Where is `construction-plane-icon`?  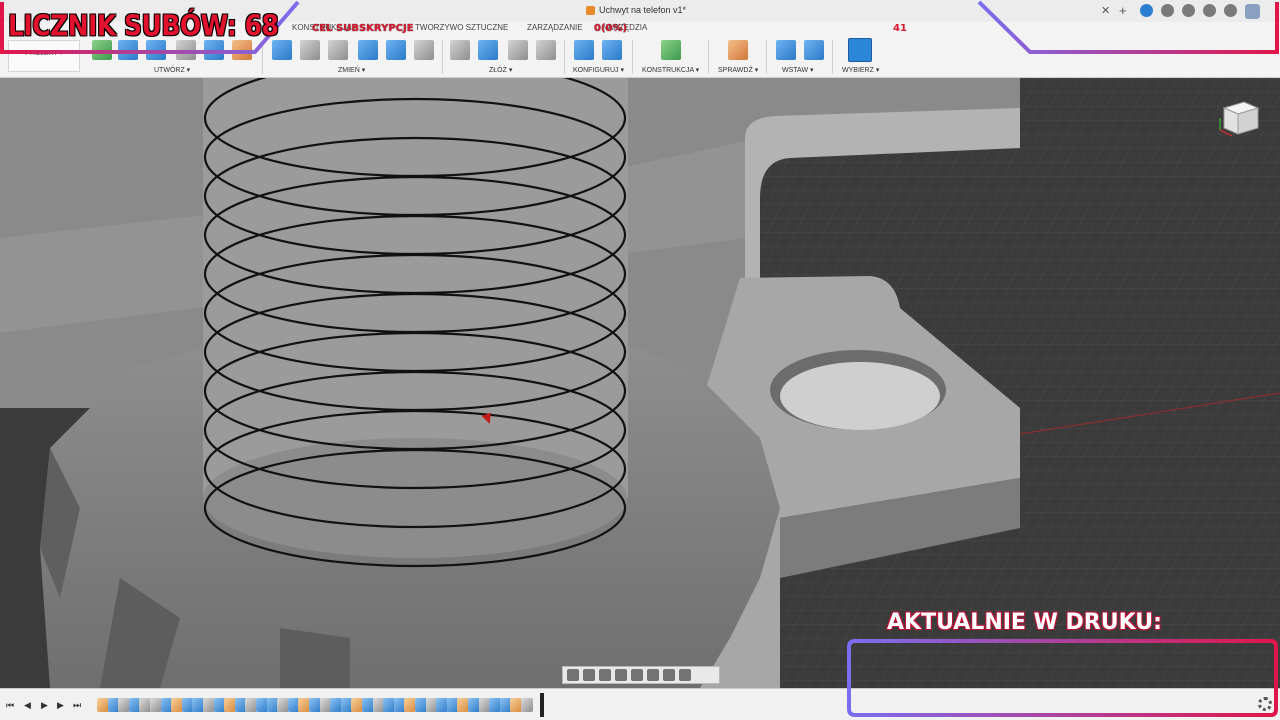
construction-plane-icon is located at coordinates (671, 50).